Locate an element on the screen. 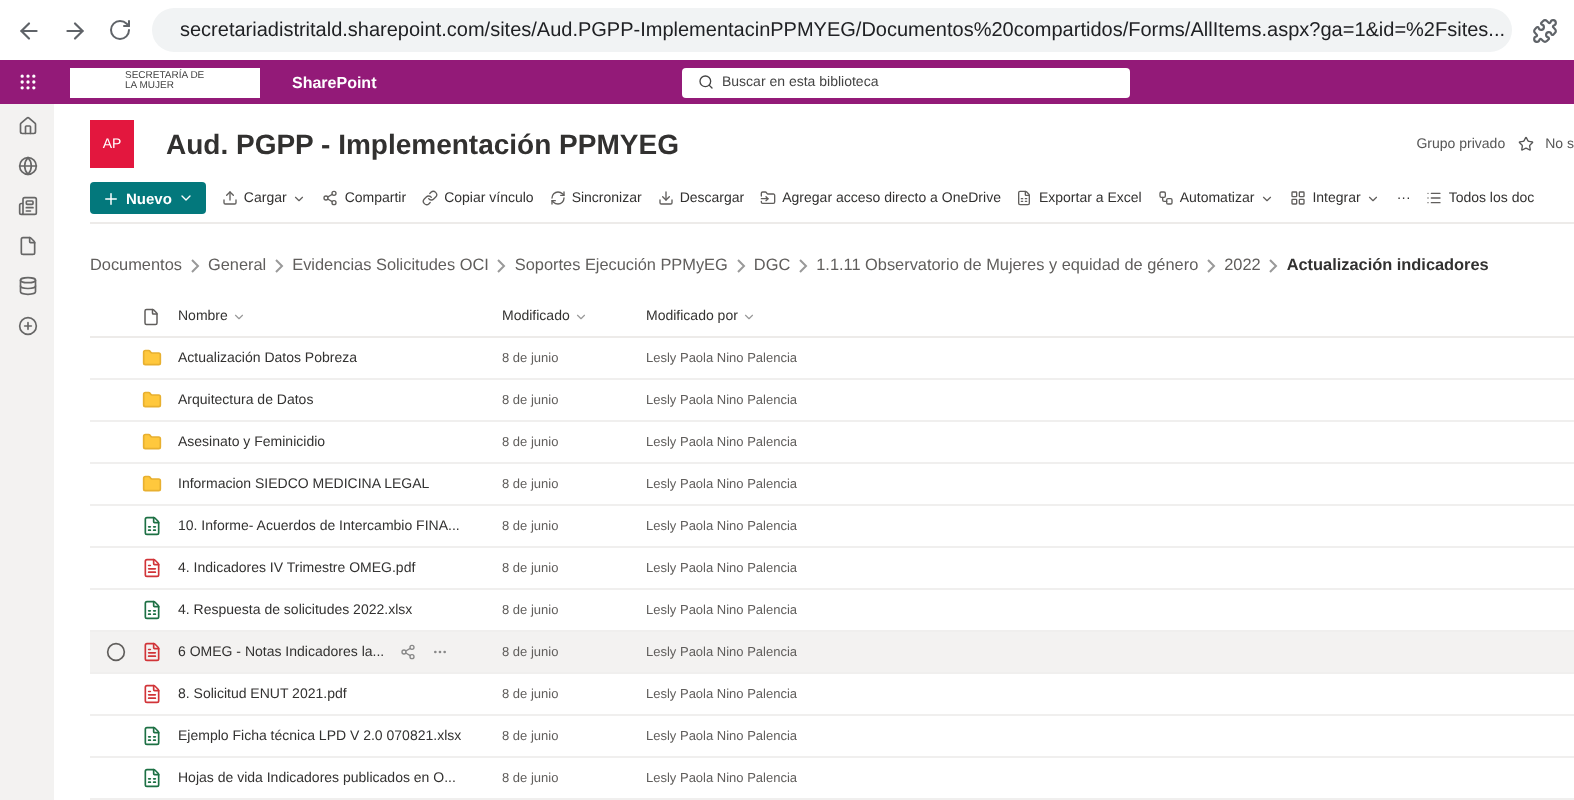  app-name-link: SharePoint is located at coordinates (487, 82).